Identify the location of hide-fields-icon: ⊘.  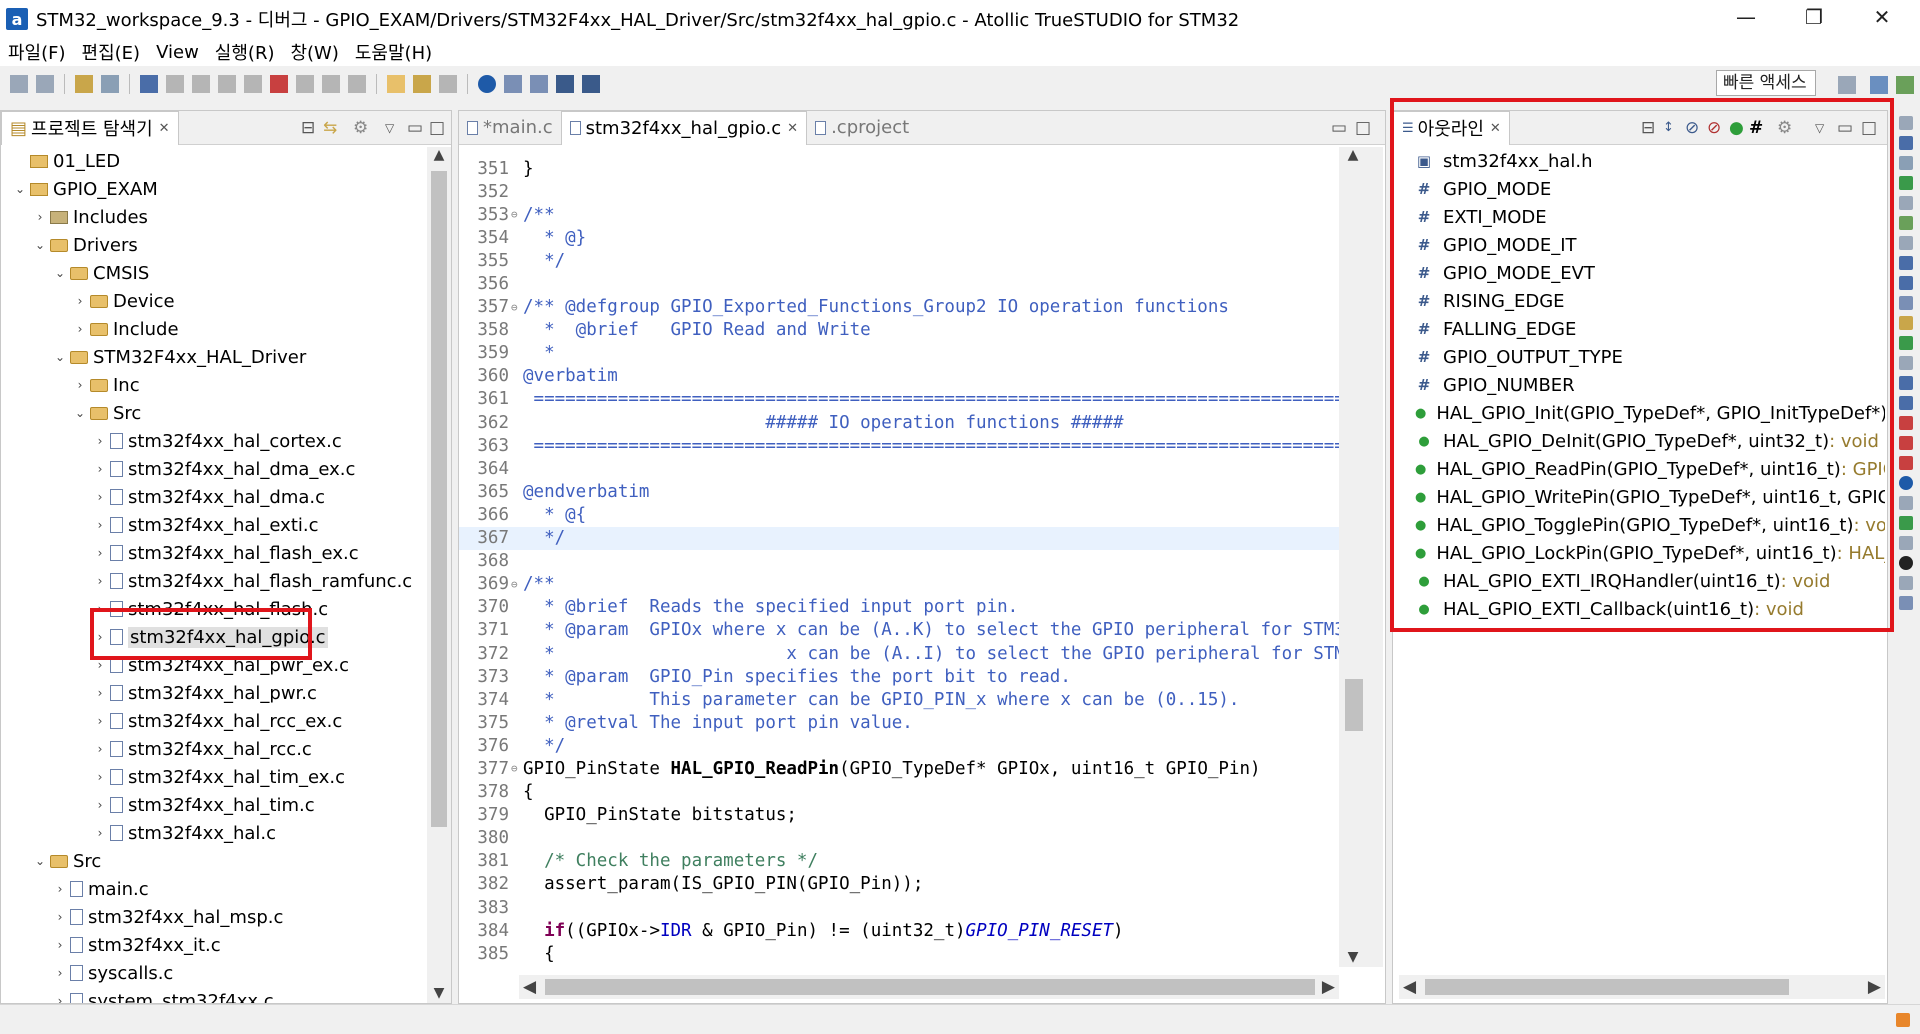
(1692, 128).